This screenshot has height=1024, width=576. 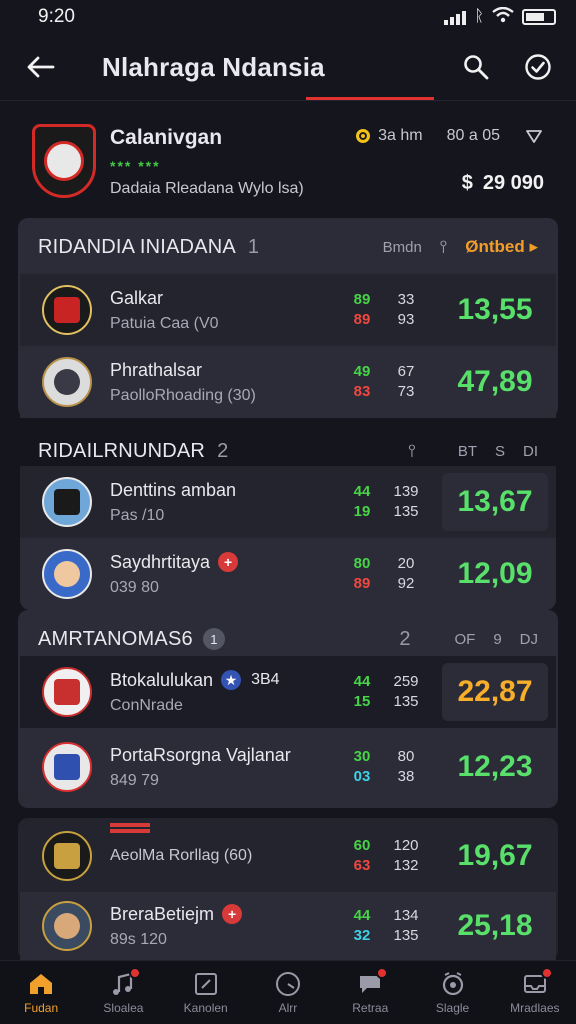 What do you see at coordinates (231, 680) in the screenshot?
I see `star-badge-icon: ★` at bounding box center [231, 680].